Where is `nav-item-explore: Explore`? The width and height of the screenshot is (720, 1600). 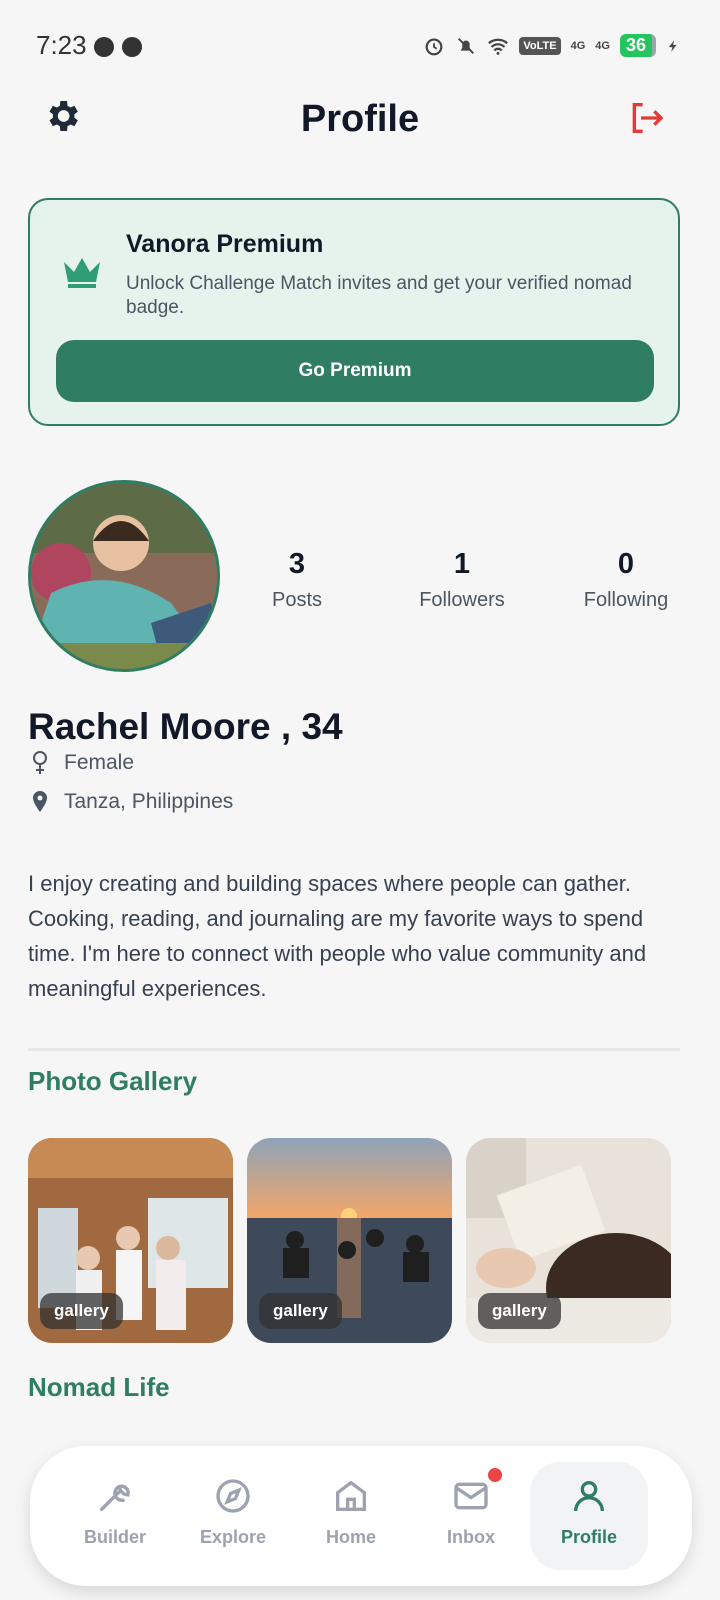
nav-item-explore: Explore is located at coordinates (233, 1516).